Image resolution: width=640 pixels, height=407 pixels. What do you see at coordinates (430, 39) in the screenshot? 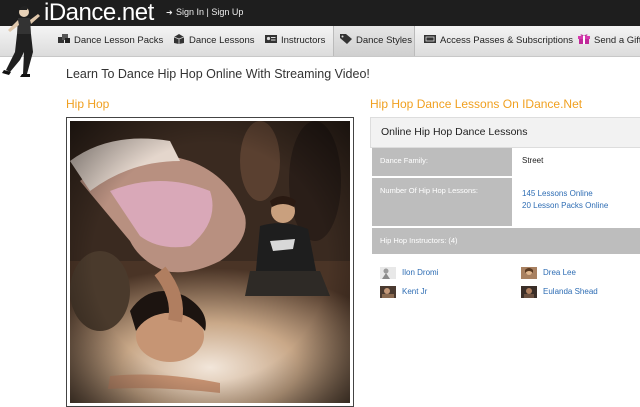
I see `ticket-icon` at bounding box center [430, 39].